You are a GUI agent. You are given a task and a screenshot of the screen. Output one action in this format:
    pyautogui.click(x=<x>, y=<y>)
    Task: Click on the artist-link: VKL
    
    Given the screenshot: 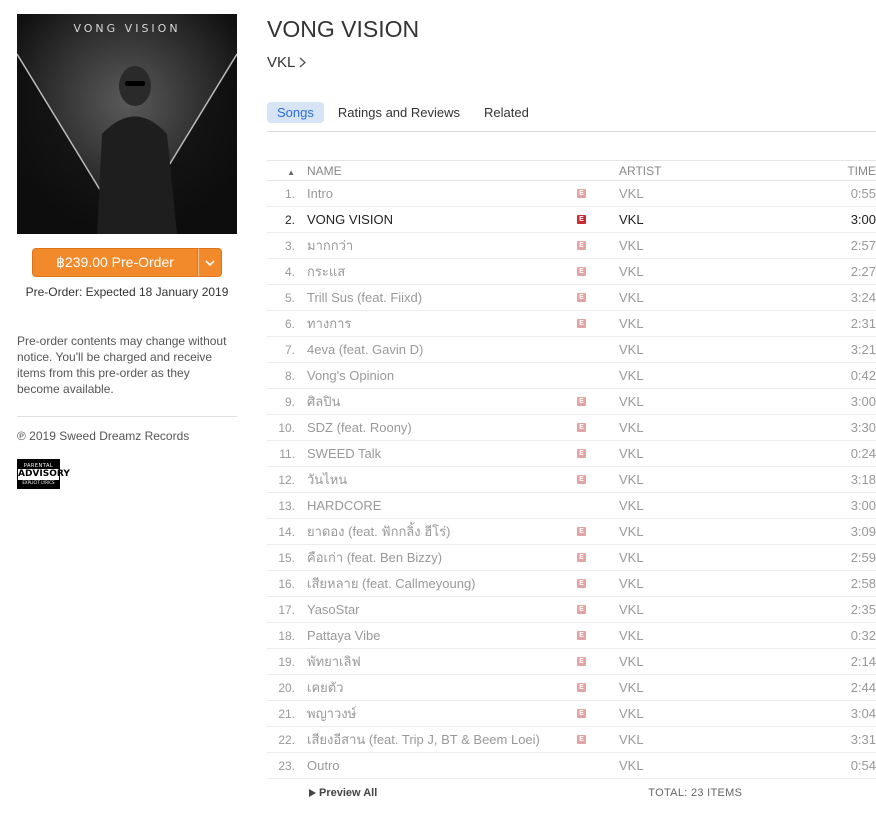 What is the action you would take?
    pyautogui.click(x=287, y=62)
    